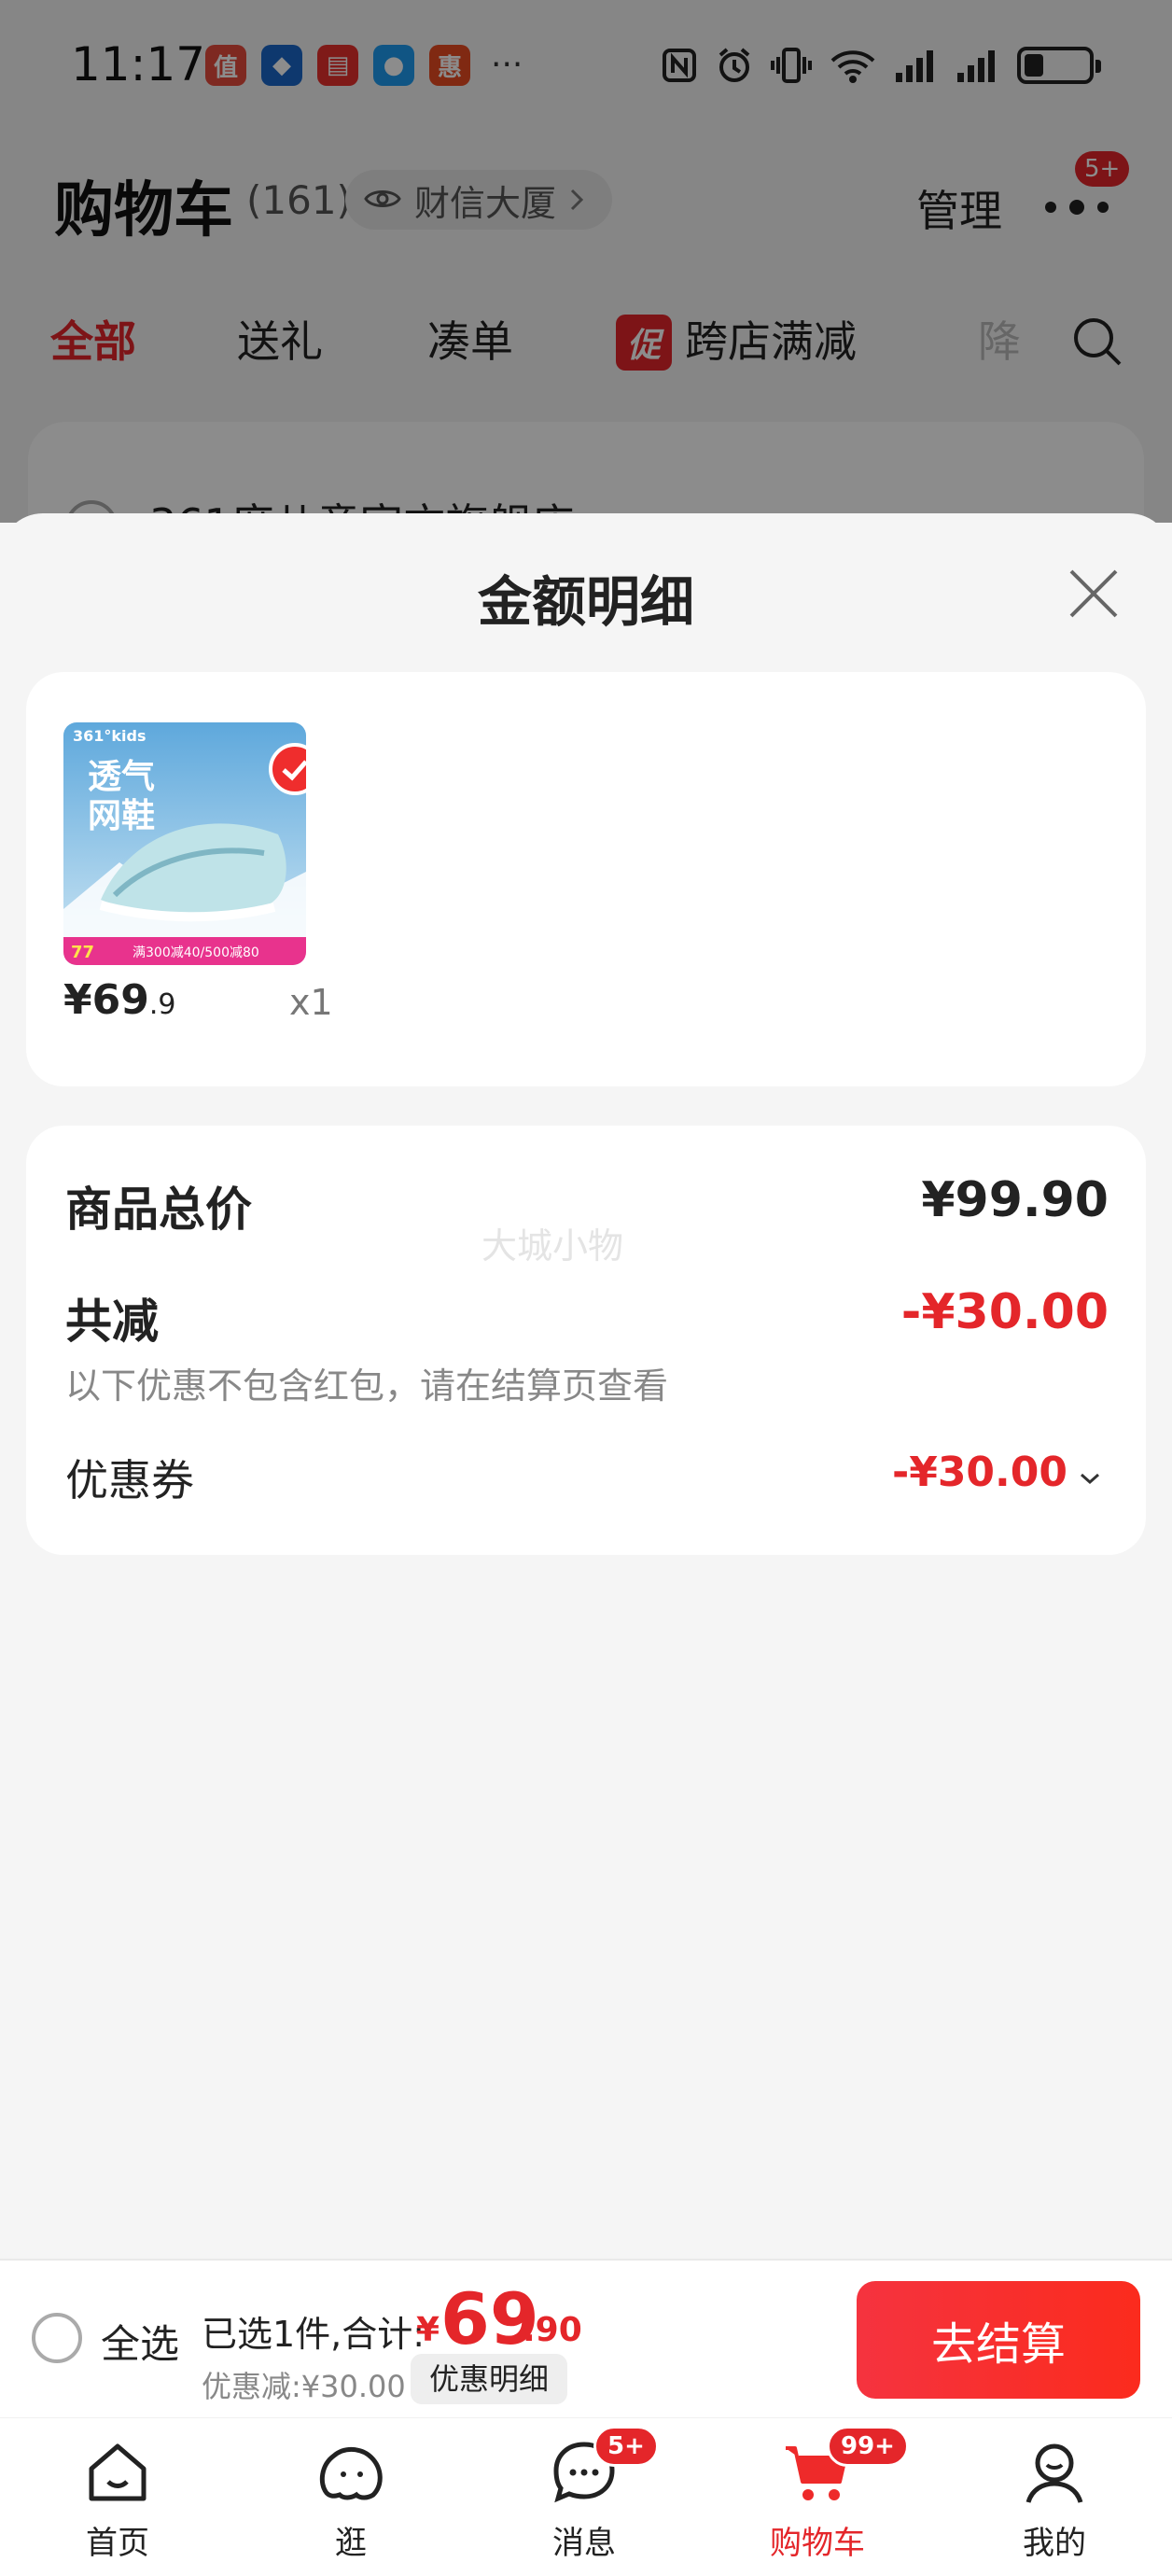 This screenshot has width=1172, height=2576. Describe the element at coordinates (140, 2341) in the screenshot. I see `select-all-label: 全选` at that location.